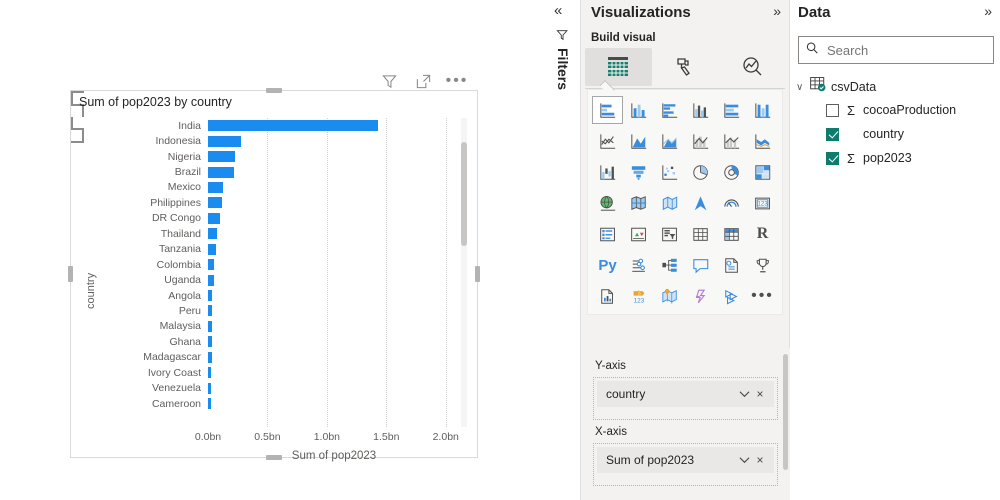 This screenshot has height=500, width=1000. I want to click on power-automate-visual, so click(700, 296).